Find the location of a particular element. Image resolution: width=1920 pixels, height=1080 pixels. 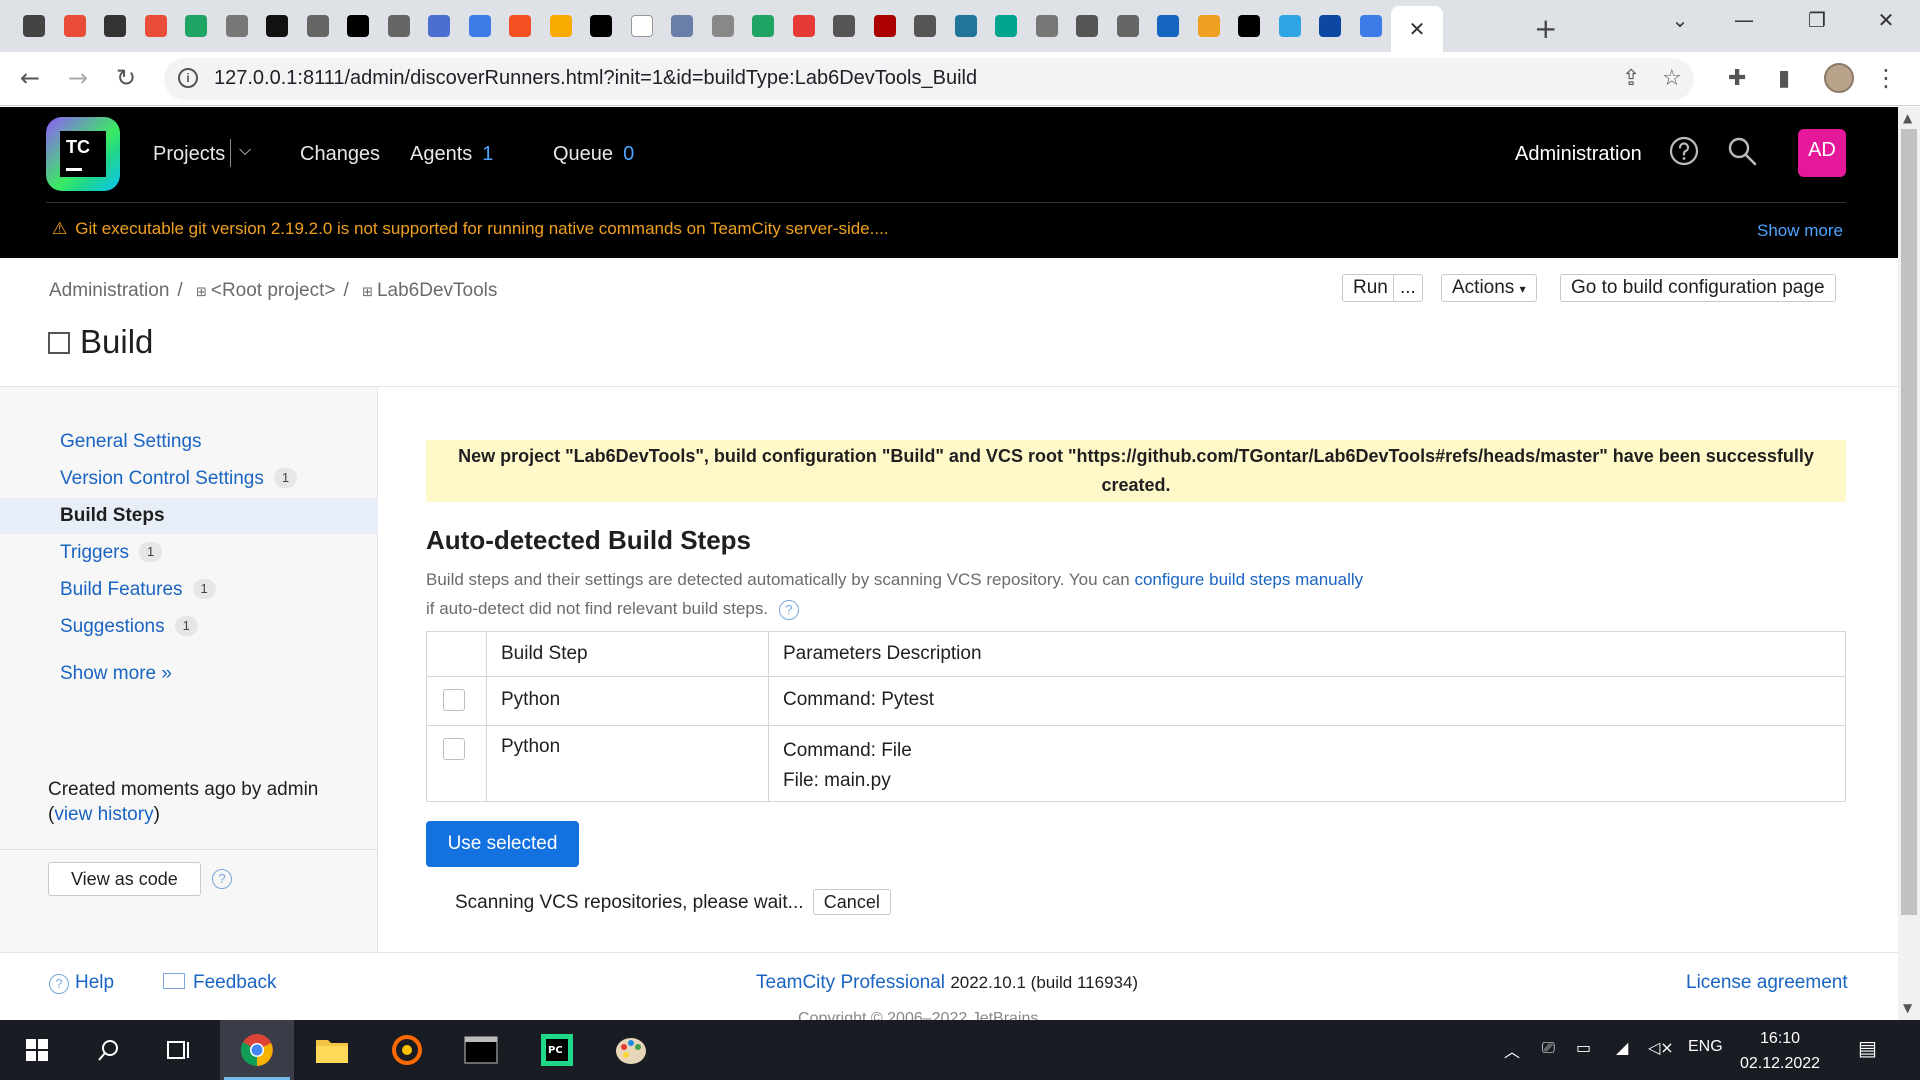

view-as-code-button: View as code is located at coordinates (124, 879).